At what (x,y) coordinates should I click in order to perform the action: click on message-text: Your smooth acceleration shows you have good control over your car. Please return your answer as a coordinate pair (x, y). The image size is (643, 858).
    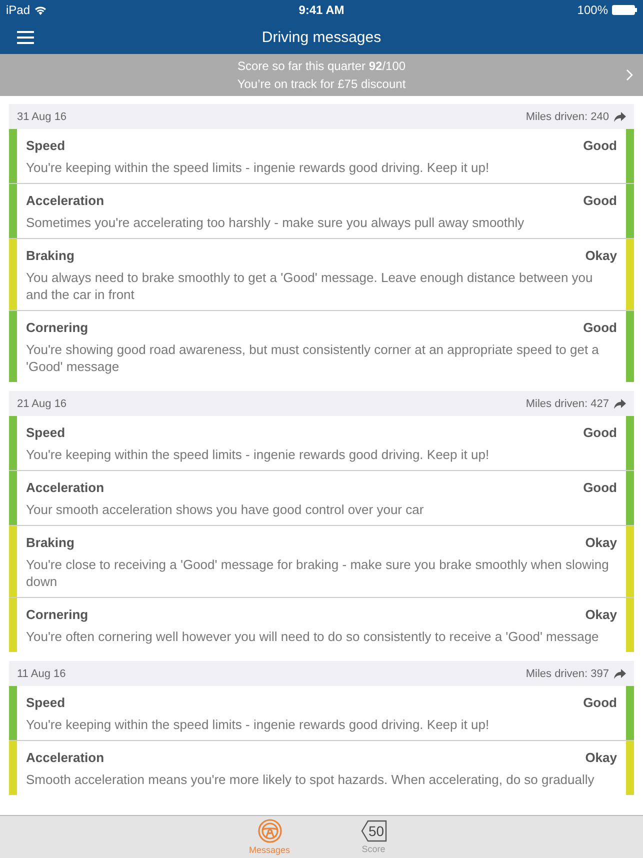
    Looking at the image, I should click on (225, 509).